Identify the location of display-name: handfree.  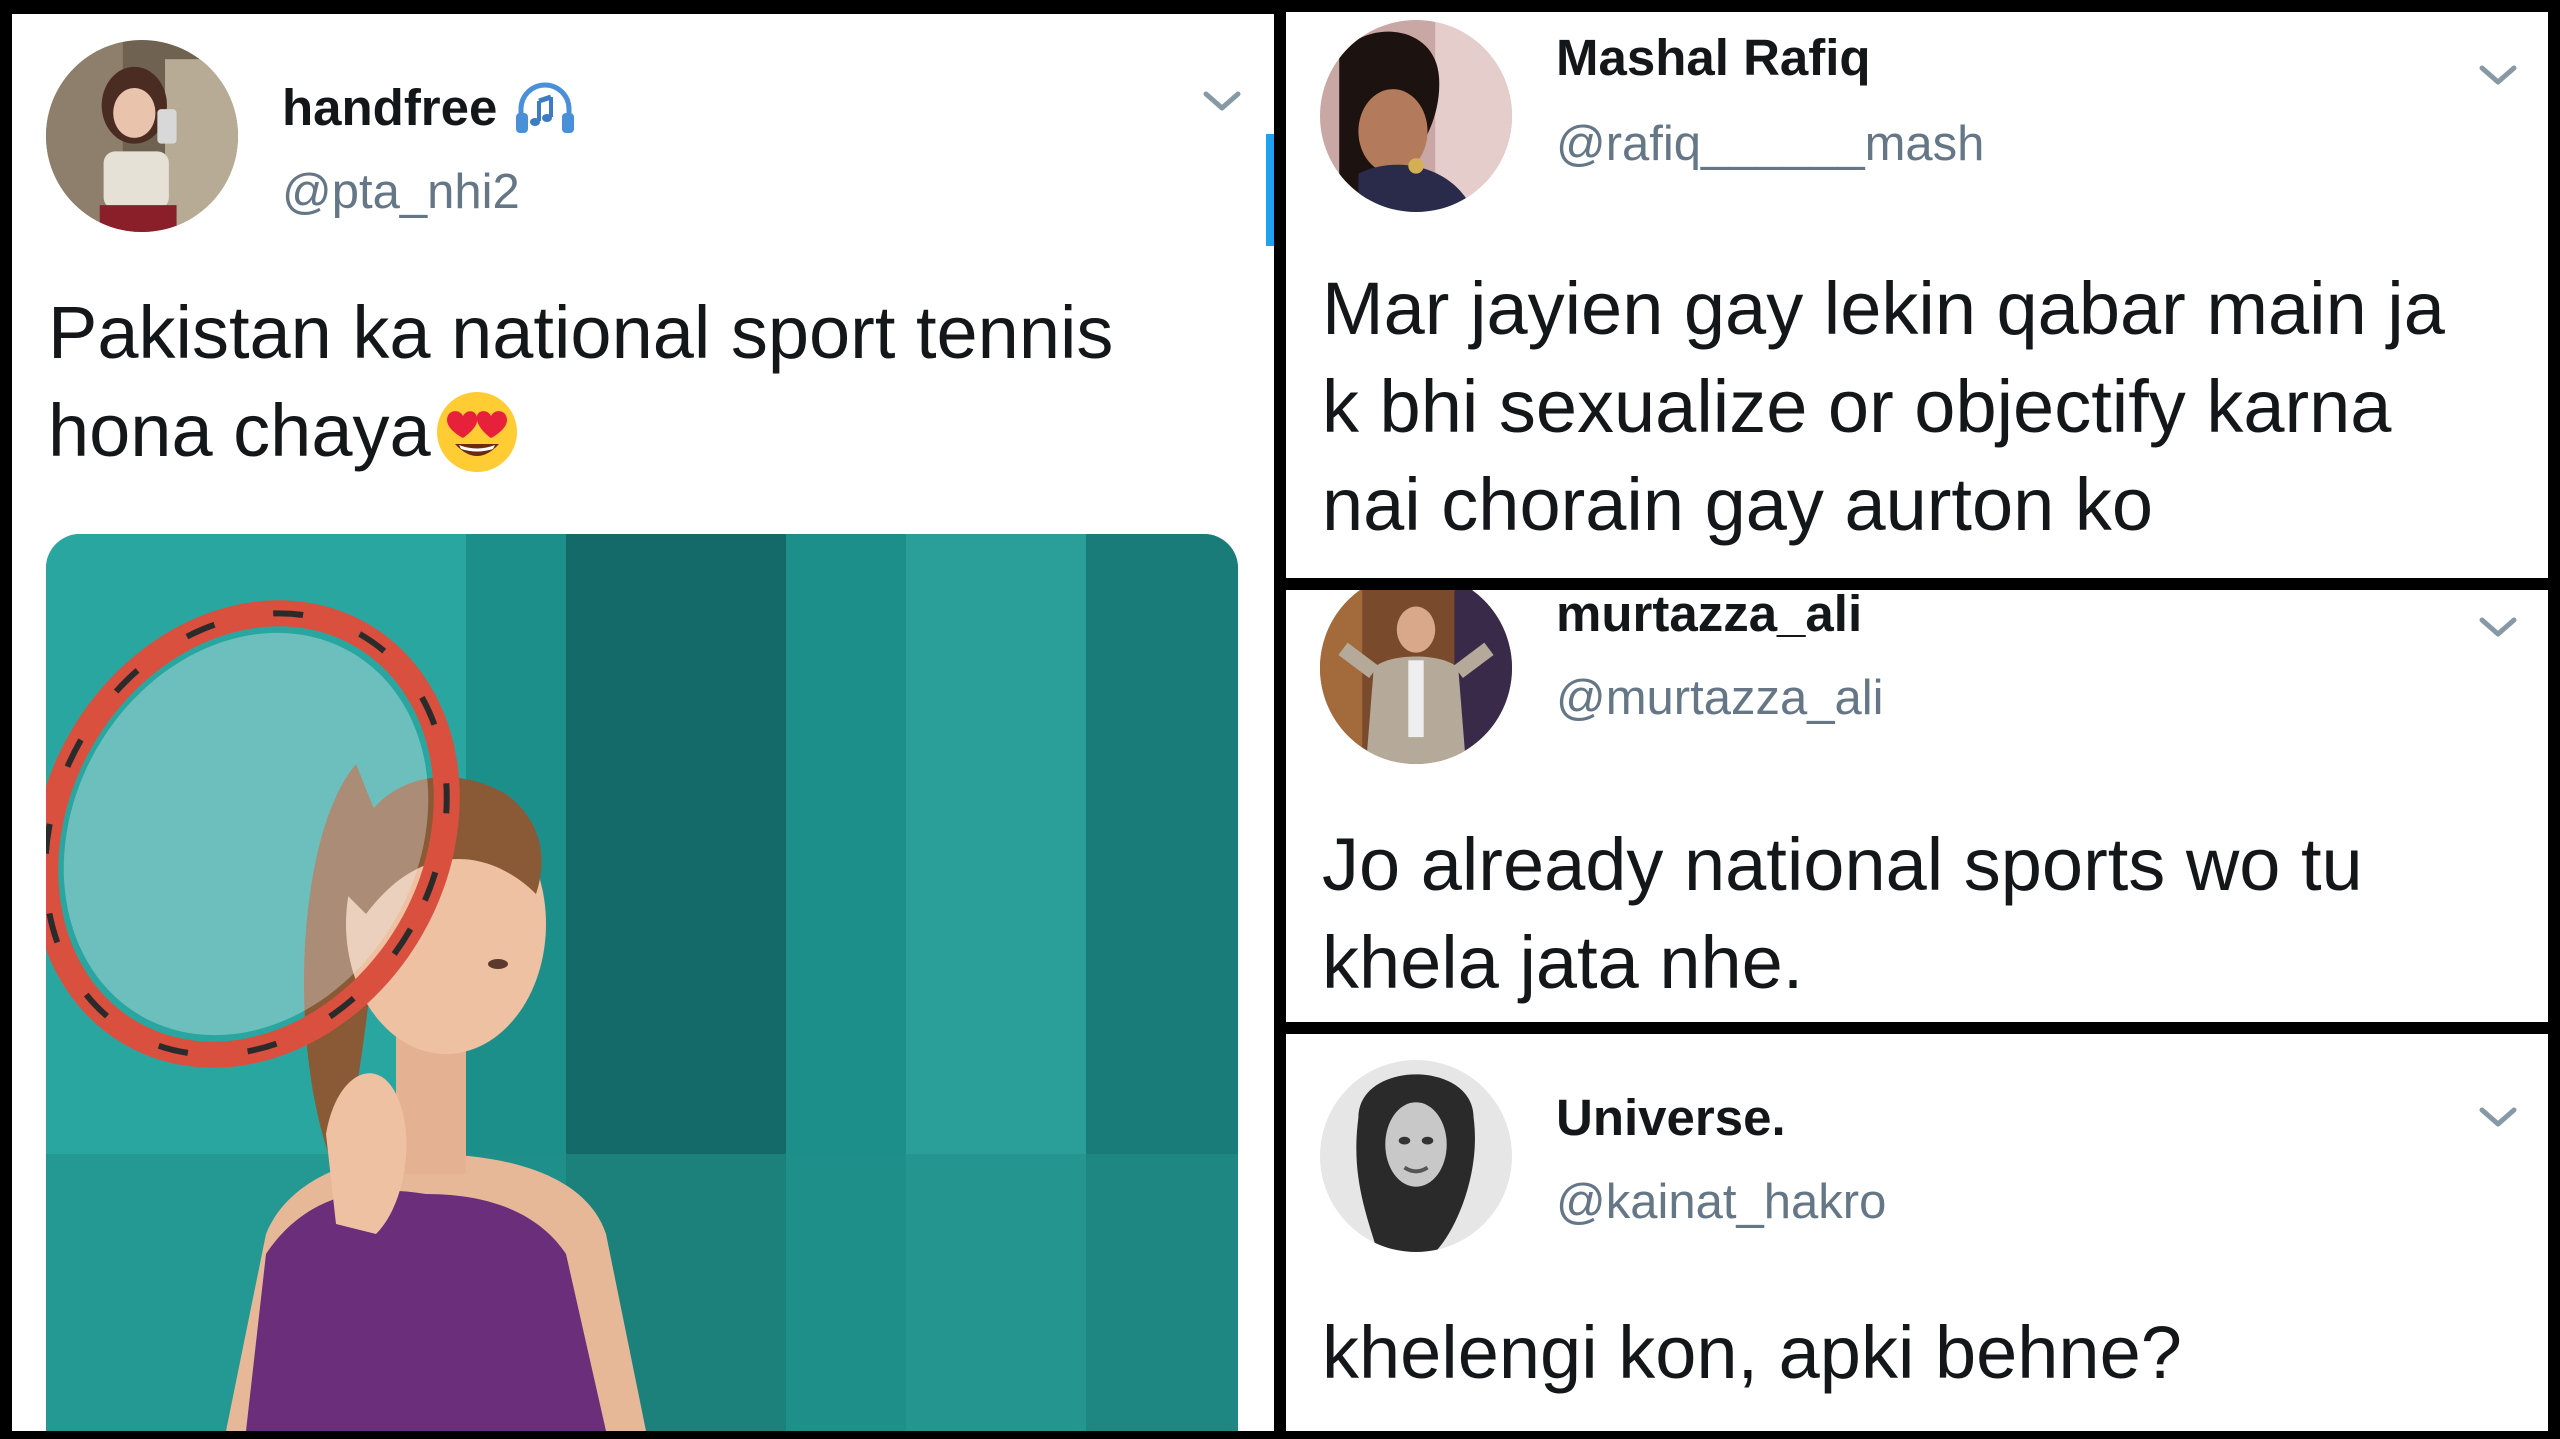
(429, 107).